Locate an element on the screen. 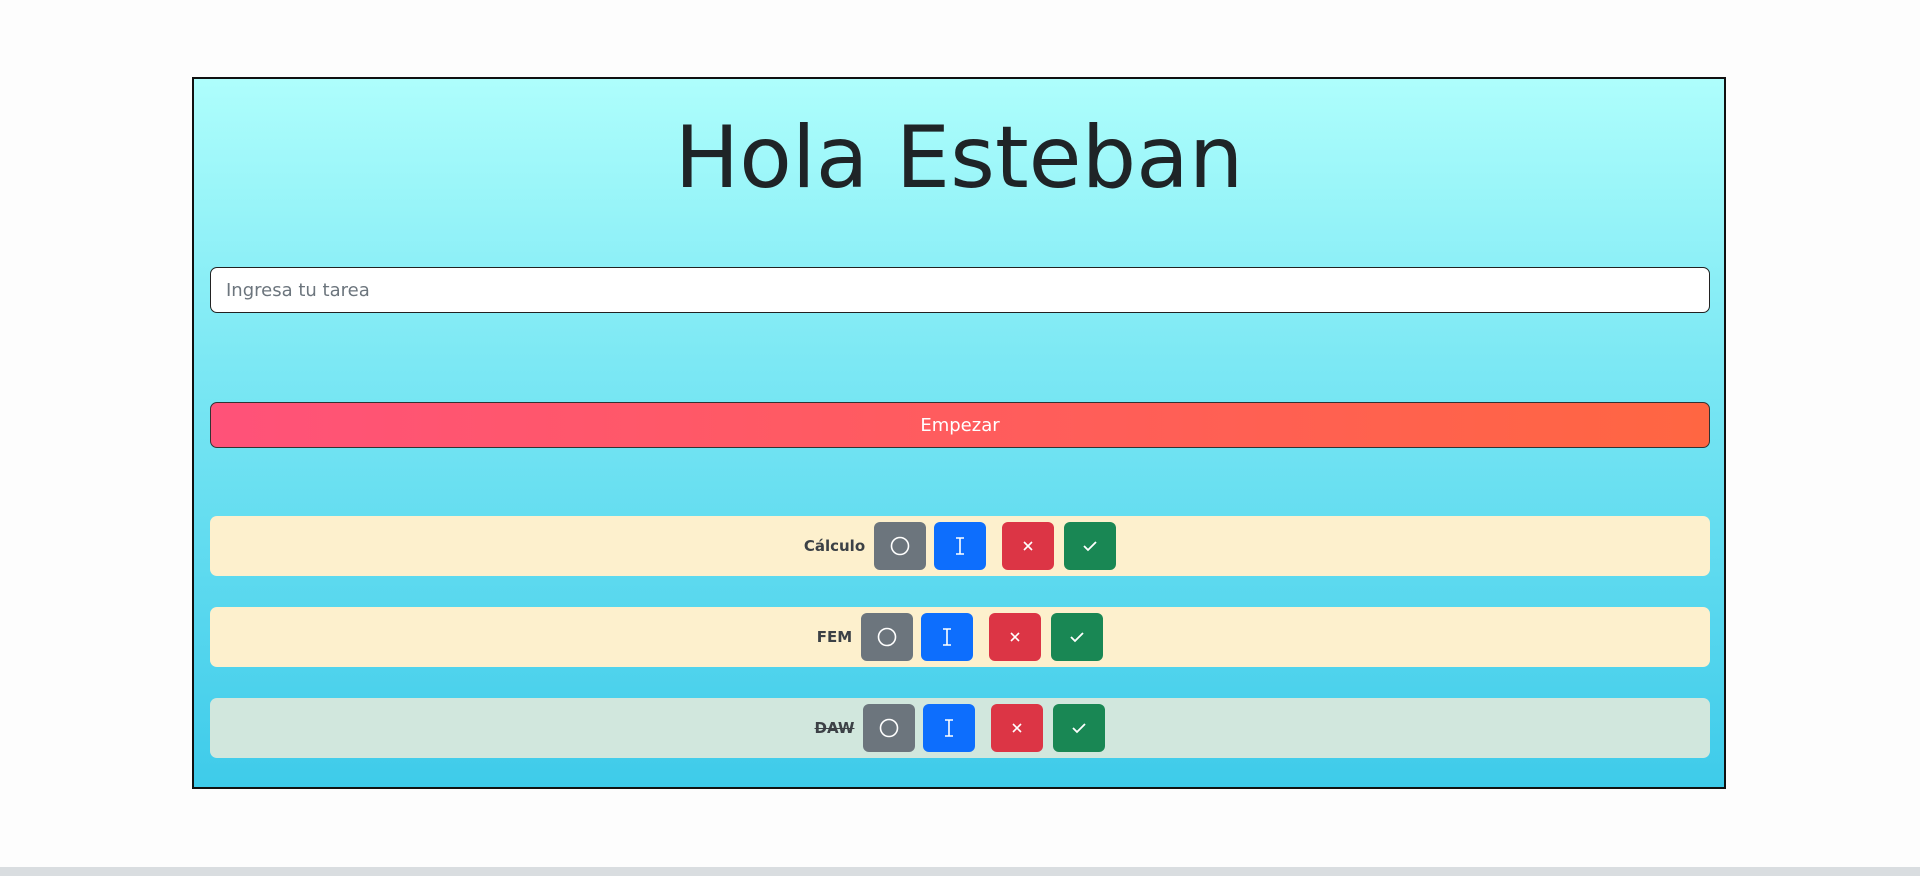 Image resolution: width=1920 pixels, height=876 pixels. task-row: Cálculo is located at coordinates (960, 546).